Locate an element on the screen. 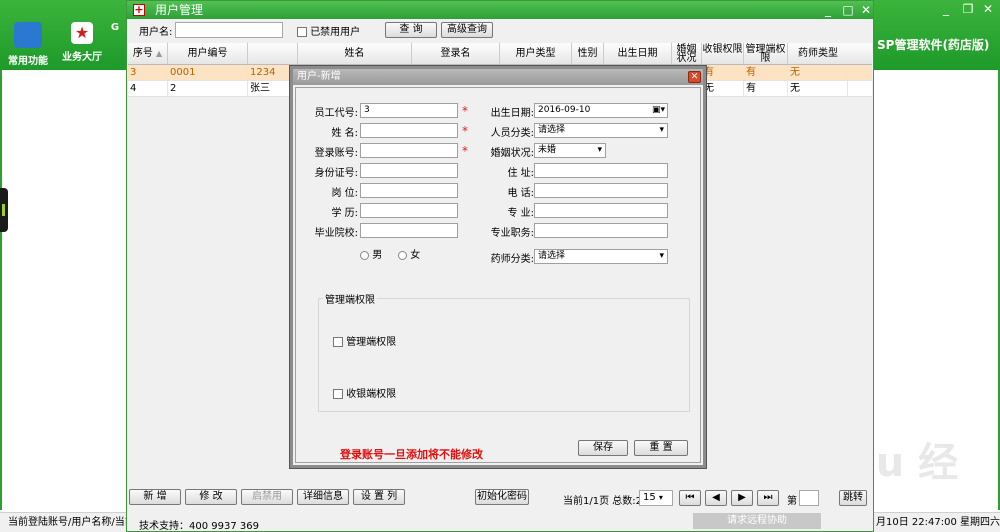  next-page-button: ▶ is located at coordinates (742, 498).